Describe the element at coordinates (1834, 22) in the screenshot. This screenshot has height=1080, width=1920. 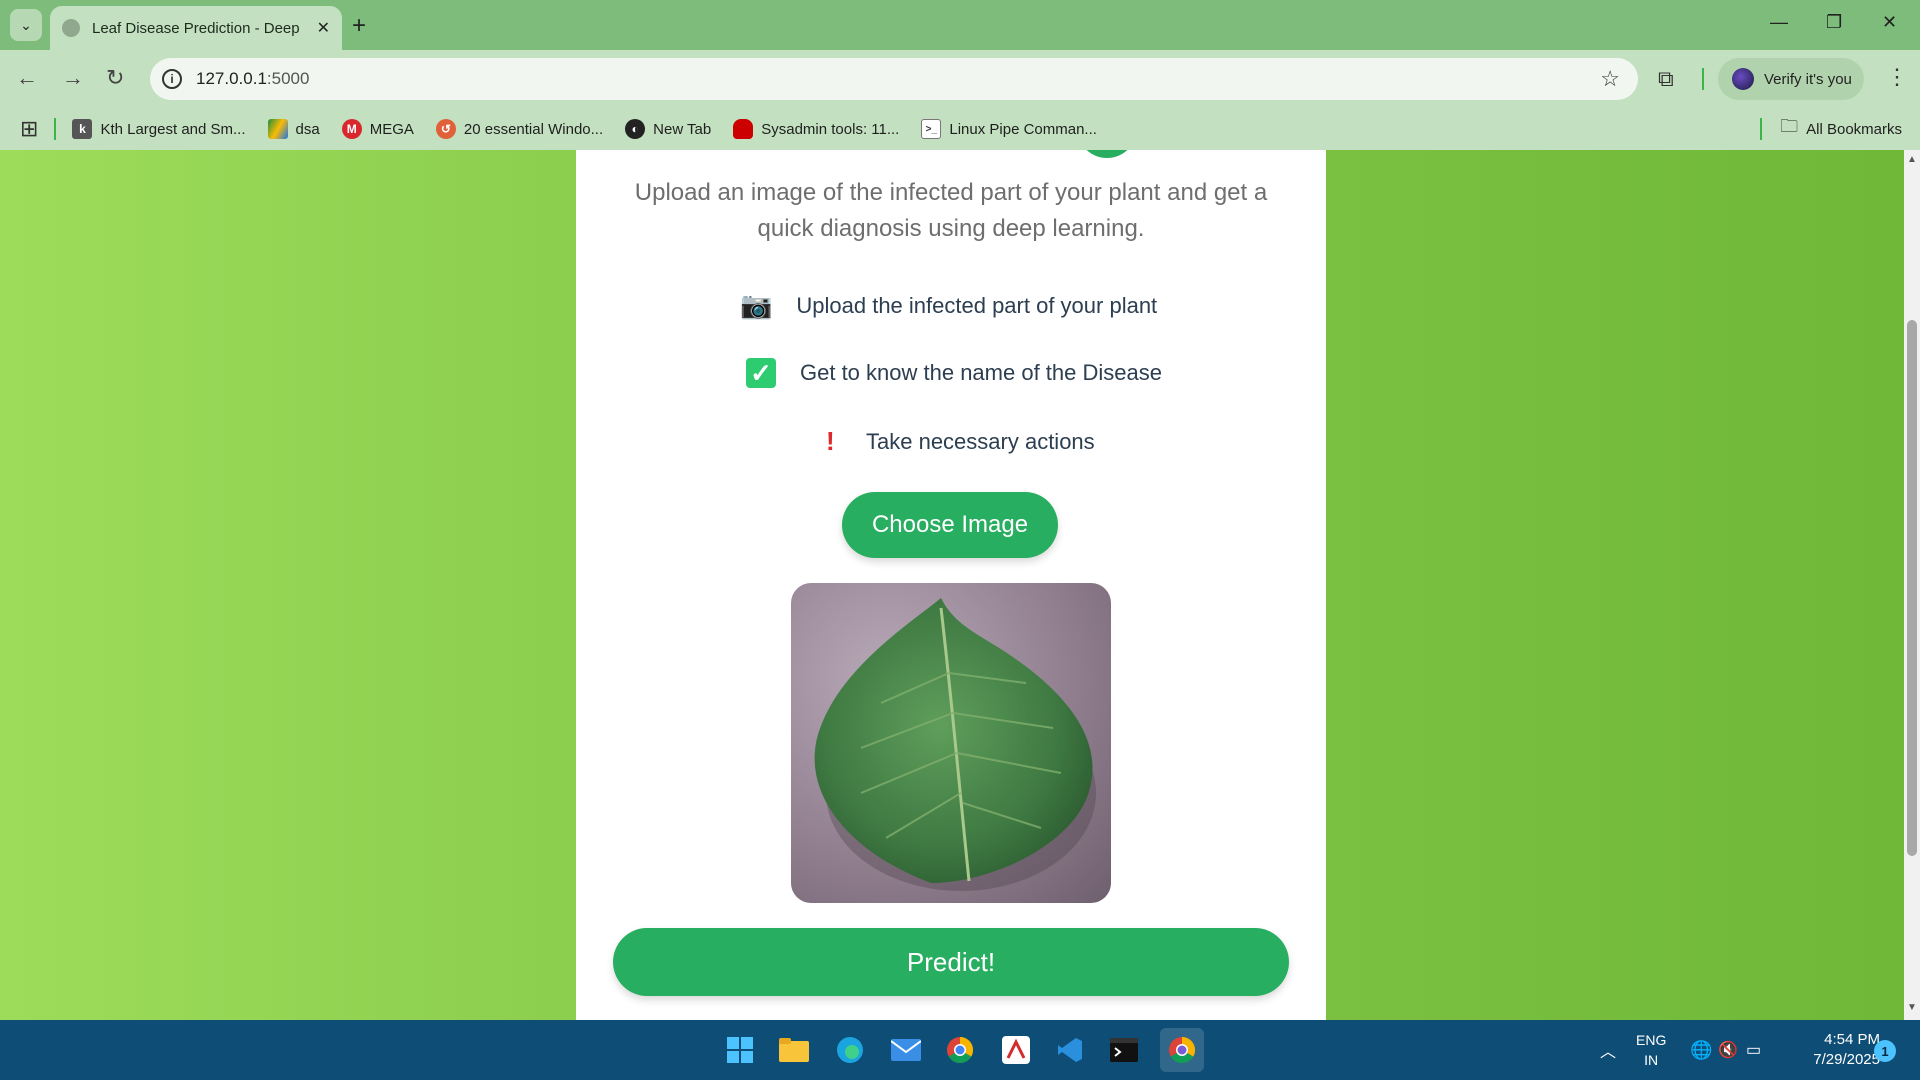
I see `restore-icon: ❐` at that location.